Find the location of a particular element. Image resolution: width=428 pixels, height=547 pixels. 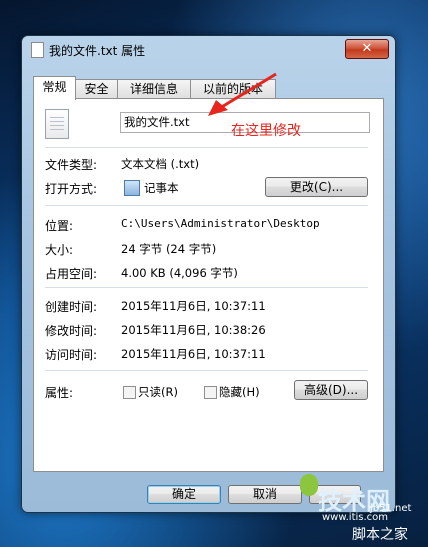

accessed-label: 访问时间: is located at coordinates (71, 355).